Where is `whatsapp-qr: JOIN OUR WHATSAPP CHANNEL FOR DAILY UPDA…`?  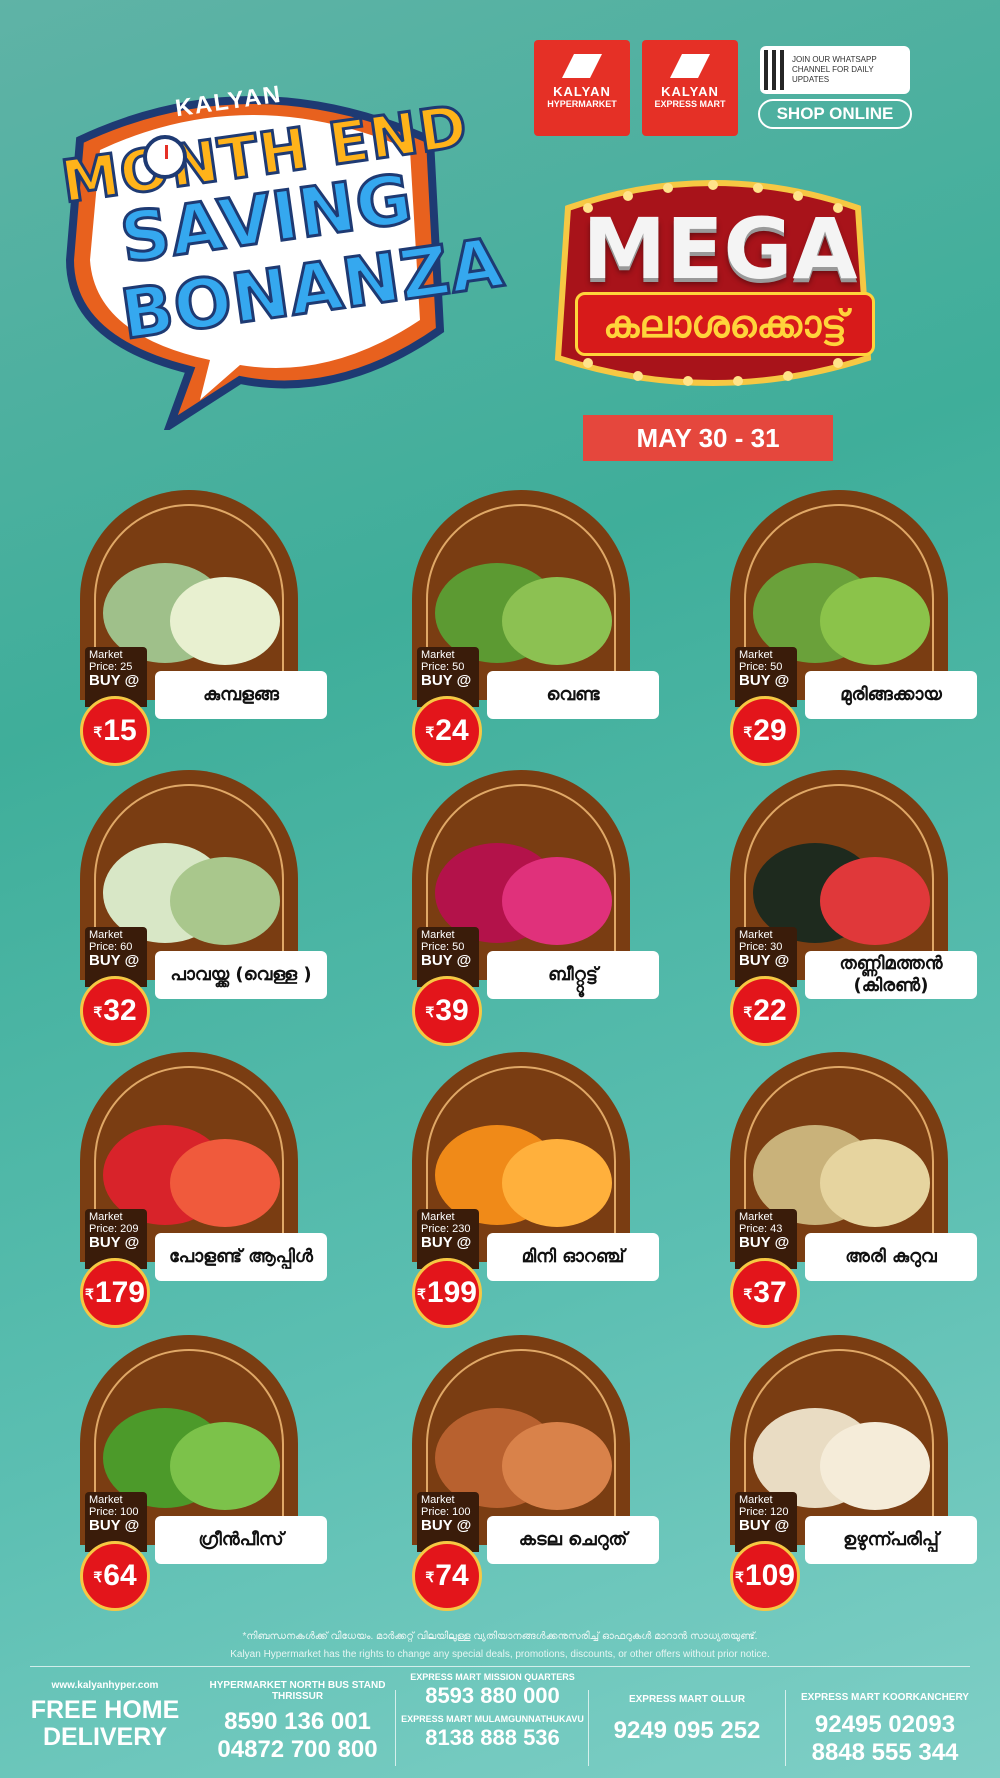 whatsapp-qr: JOIN OUR WHATSAPP CHANNEL FOR DAILY UPDA… is located at coordinates (835, 70).